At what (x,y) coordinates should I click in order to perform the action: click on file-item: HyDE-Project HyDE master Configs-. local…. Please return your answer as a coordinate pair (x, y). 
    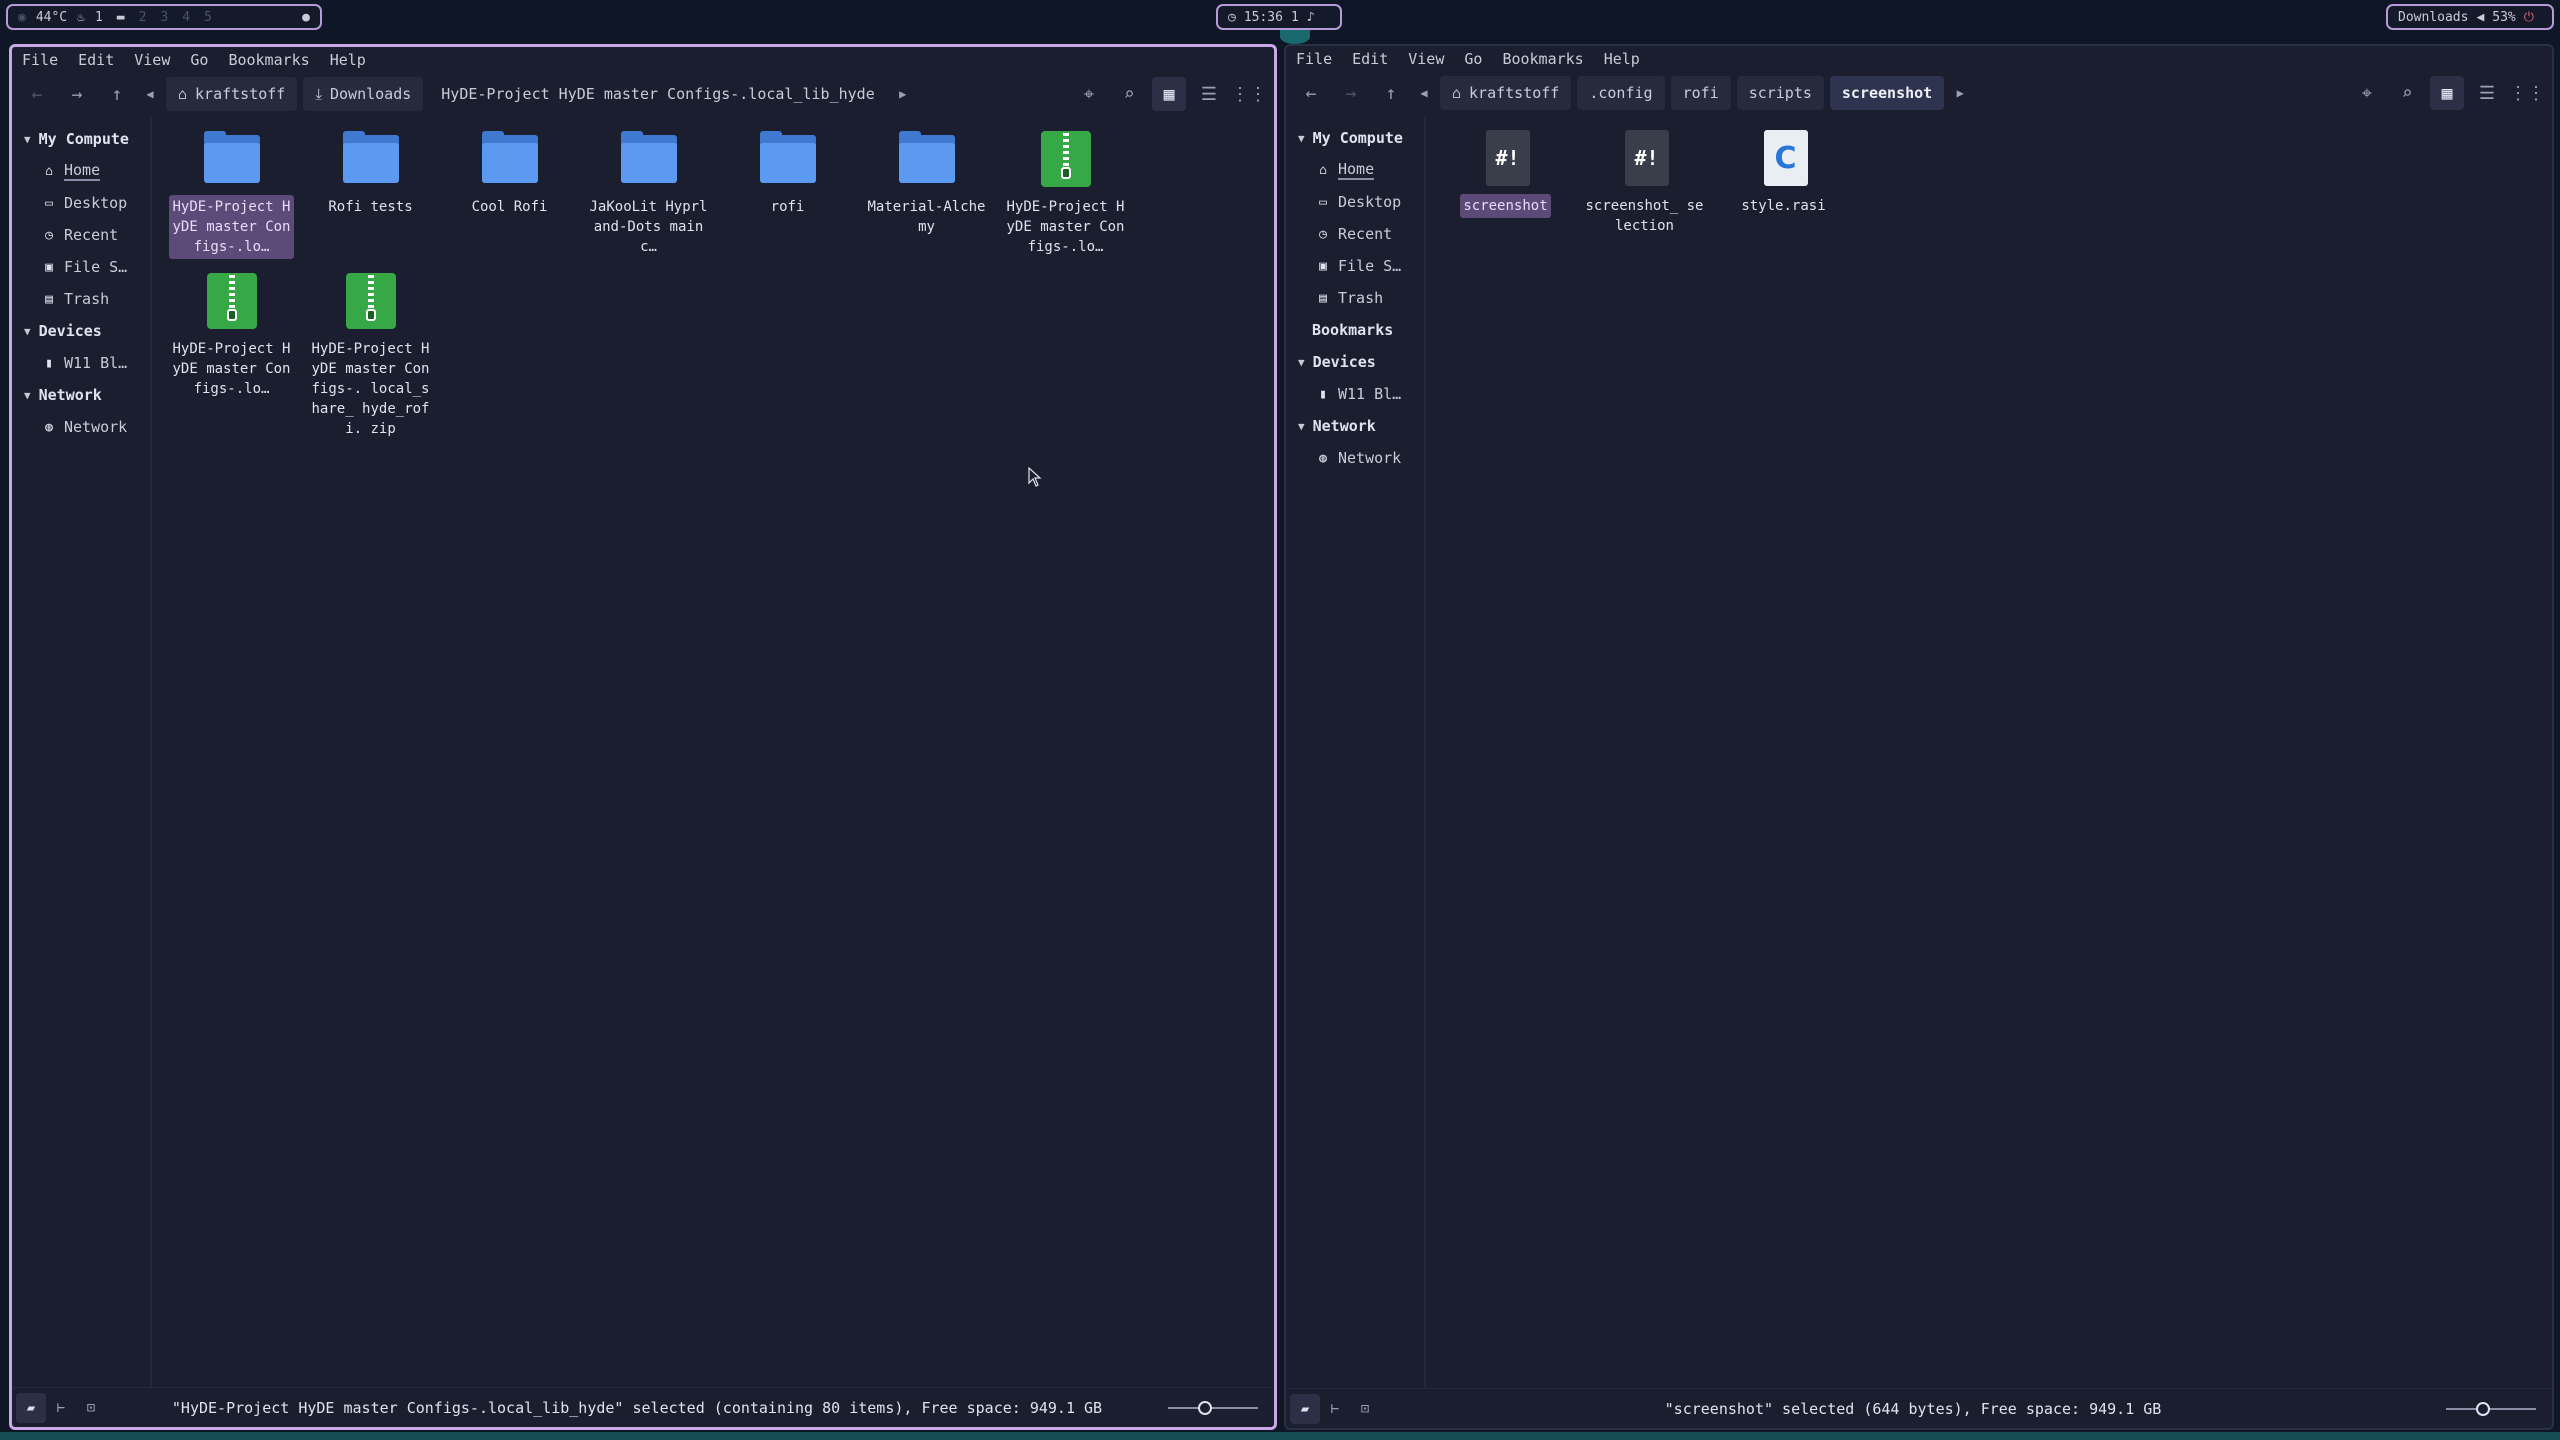
    Looking at the image, I should click on (370, 354).